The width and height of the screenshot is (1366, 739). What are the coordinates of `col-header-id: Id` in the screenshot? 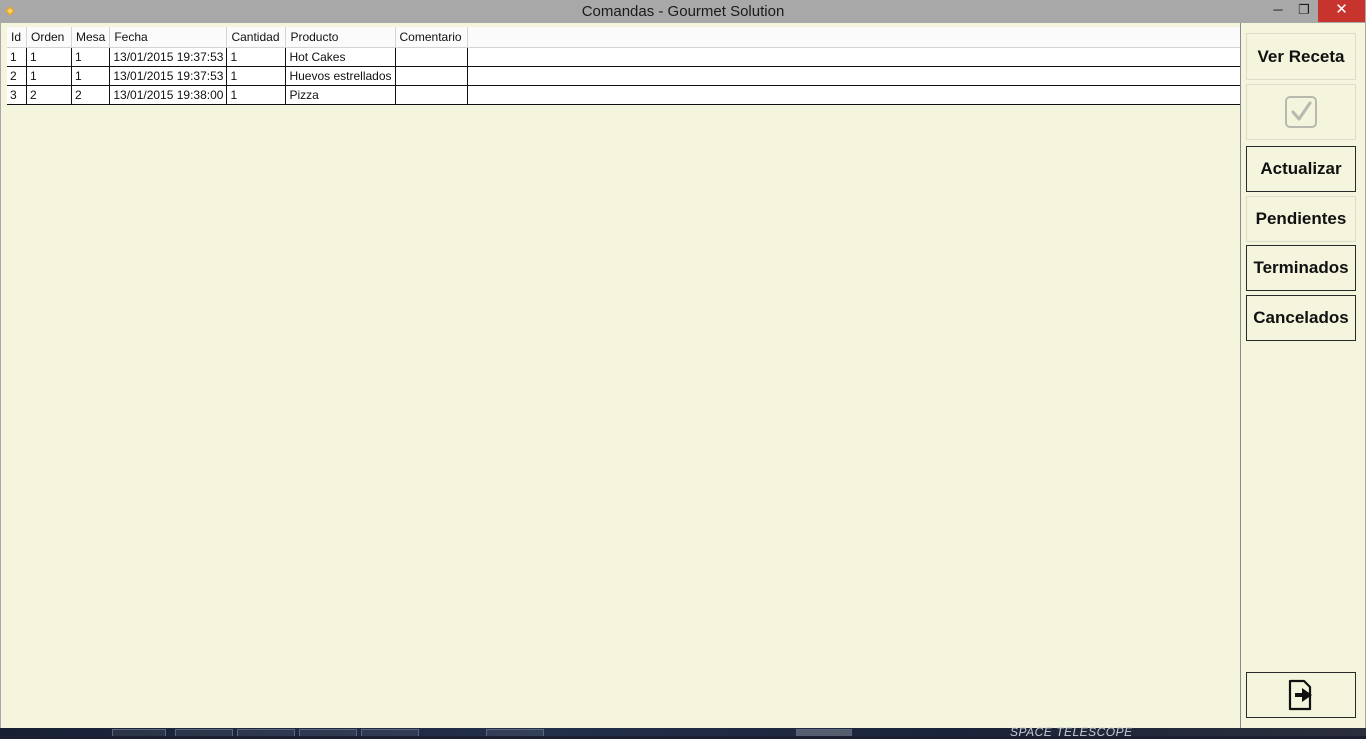 It's located at (17, 37).